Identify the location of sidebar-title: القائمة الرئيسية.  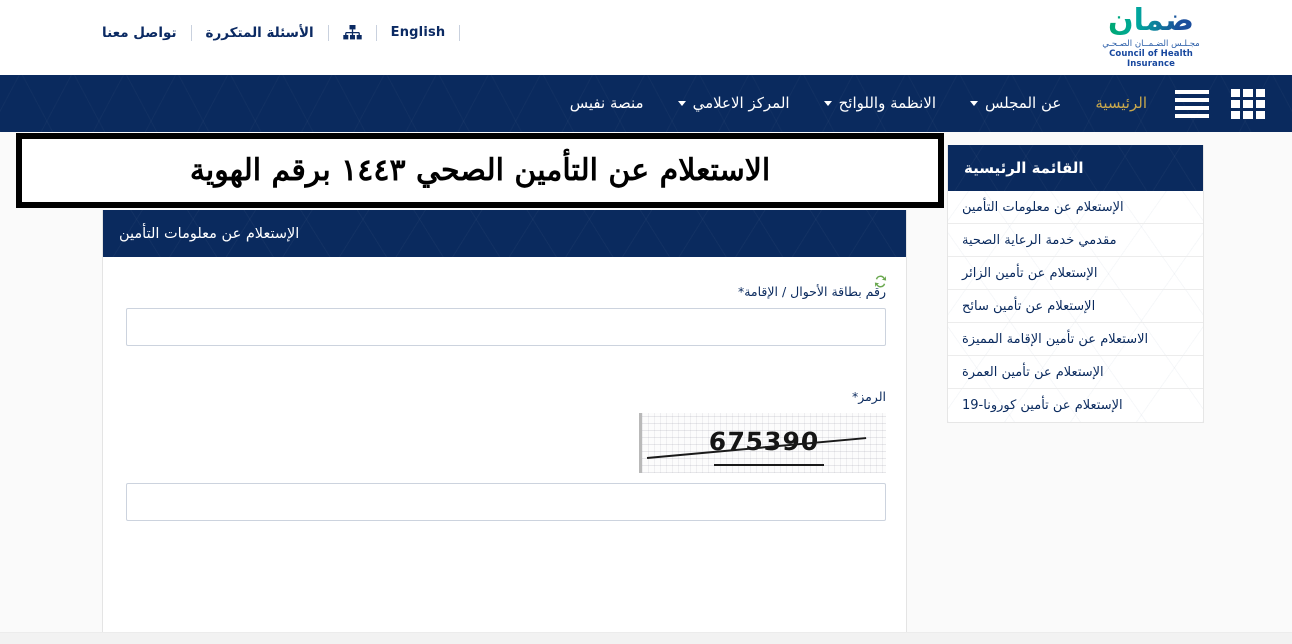
(1075, 168).